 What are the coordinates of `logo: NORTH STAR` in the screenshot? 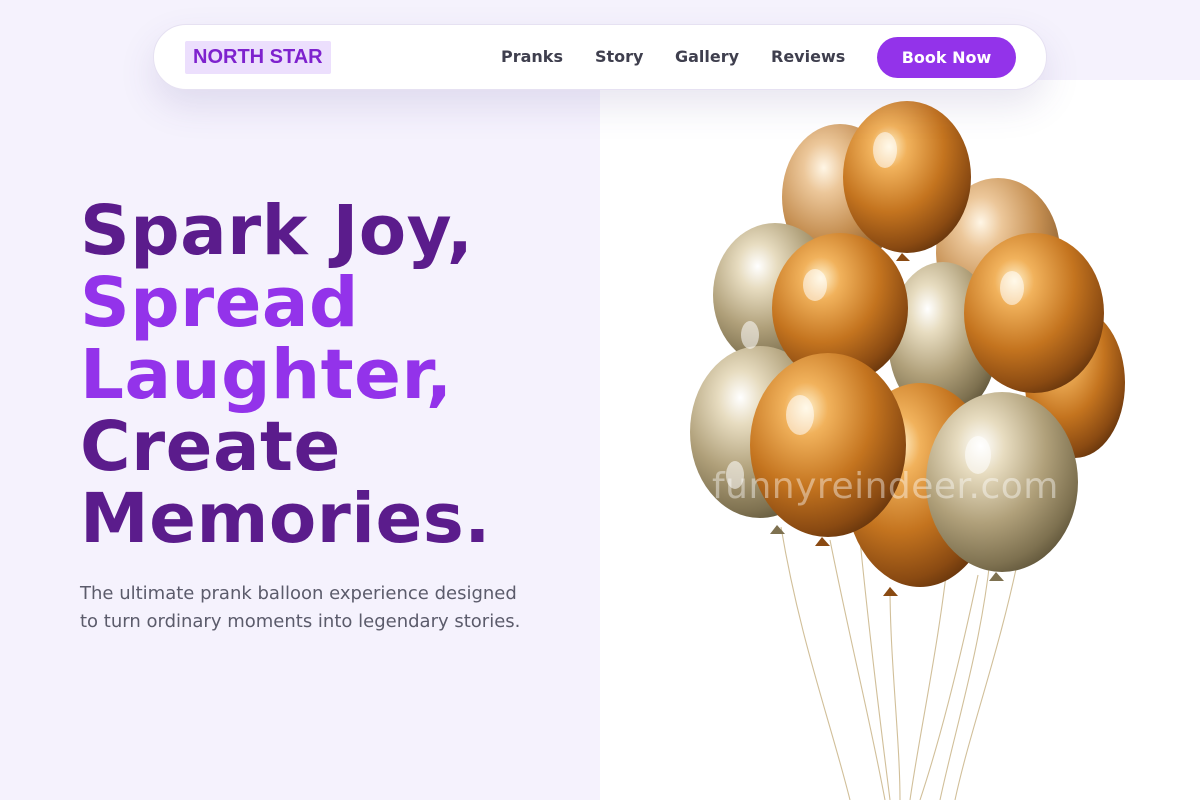 It's located at (258, 57).